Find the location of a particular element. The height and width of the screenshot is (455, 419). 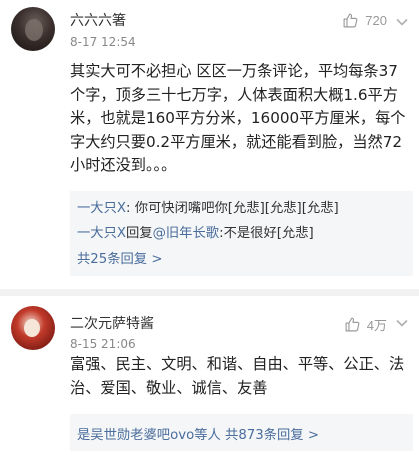

like-count: 720 is located at coordinates (376, 20).